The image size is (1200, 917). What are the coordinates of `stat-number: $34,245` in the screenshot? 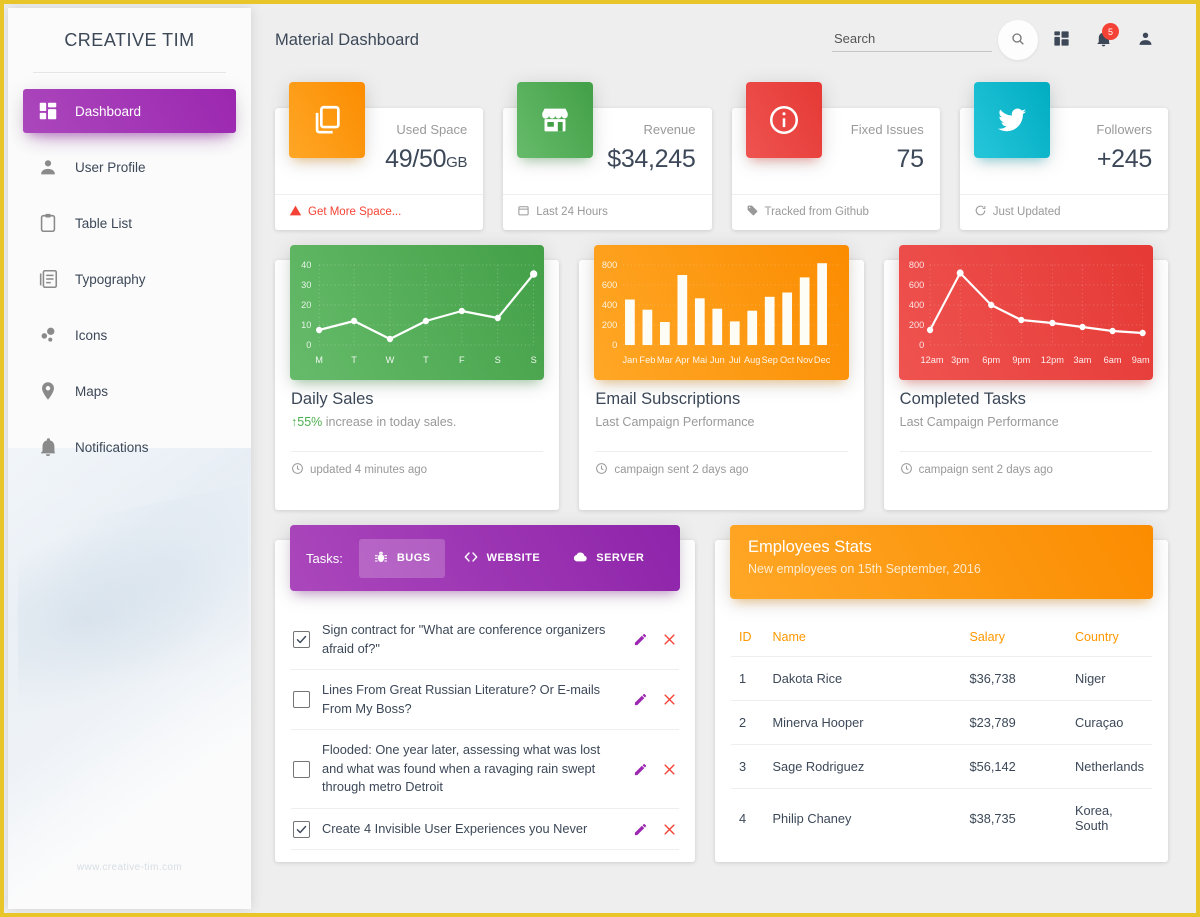 It's located at (651, 158).